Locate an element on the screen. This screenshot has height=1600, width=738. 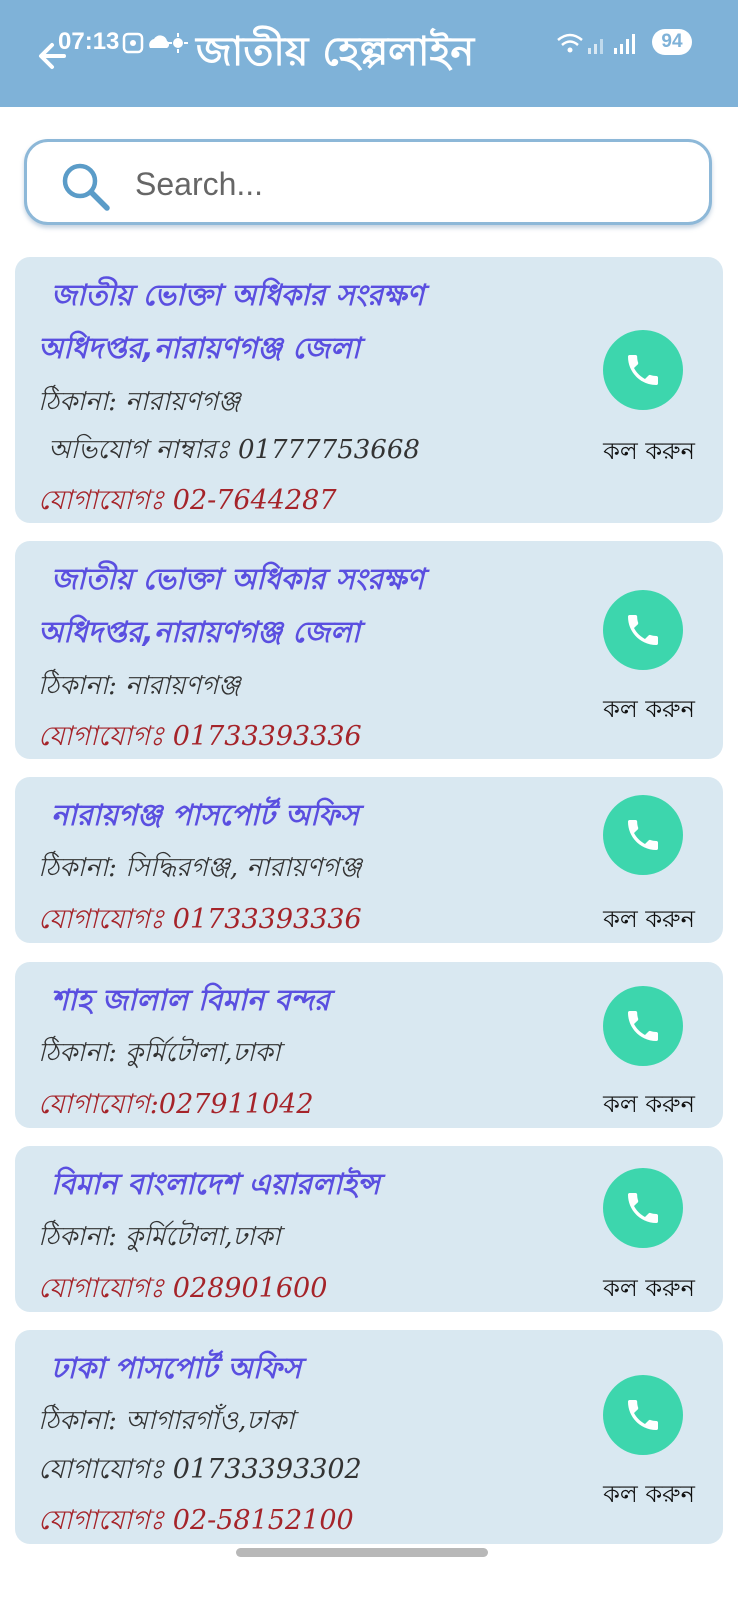
search-icon is located at coordinates (86, 187).